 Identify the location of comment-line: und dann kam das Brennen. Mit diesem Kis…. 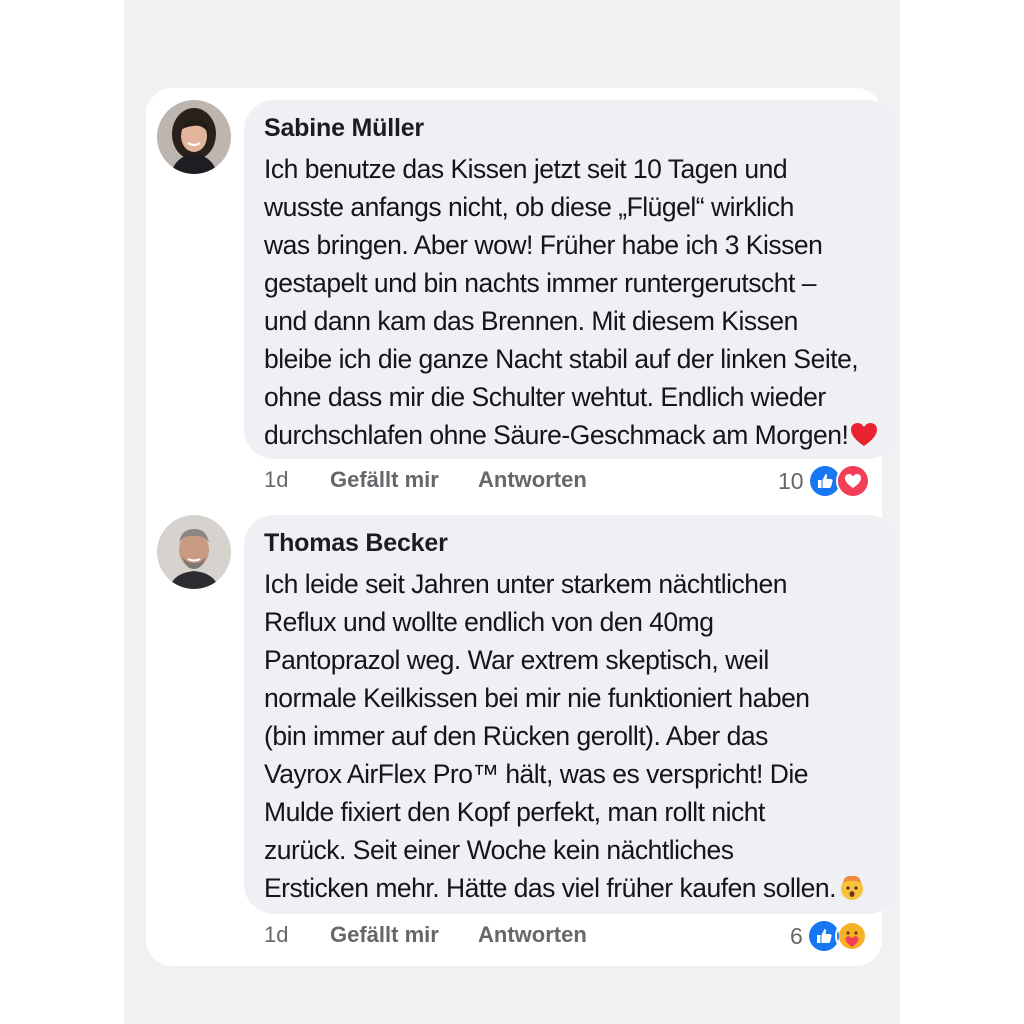
(531, 321).